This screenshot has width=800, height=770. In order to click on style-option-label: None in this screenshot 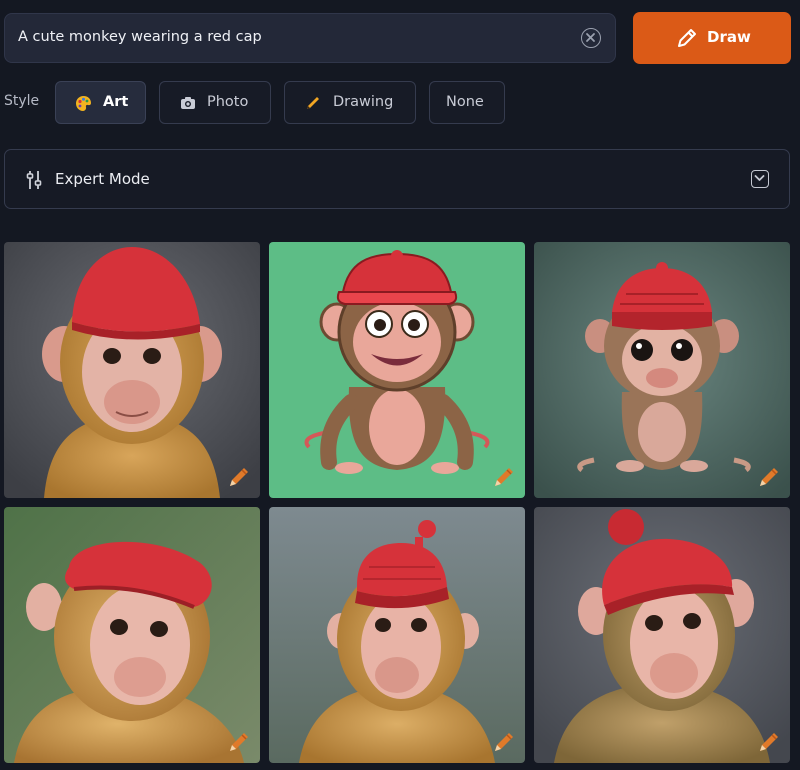, I will do `click(465, 102)`.